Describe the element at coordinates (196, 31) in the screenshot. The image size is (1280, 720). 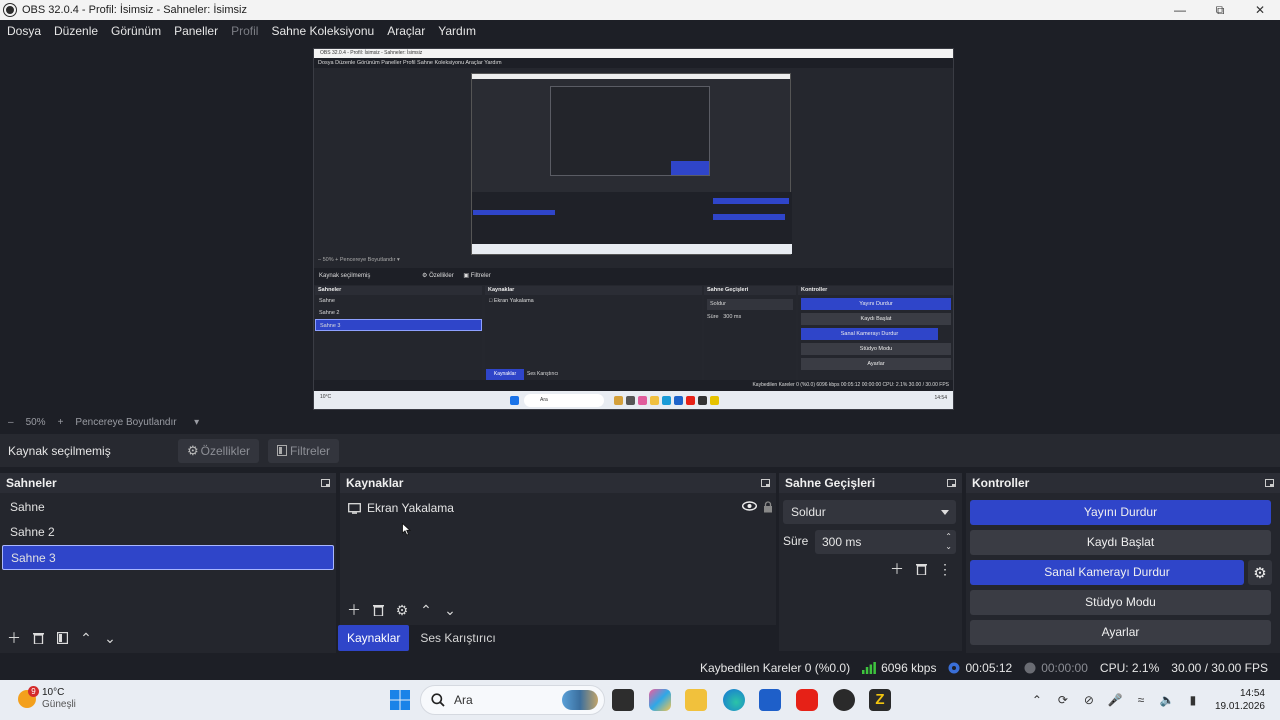
I see `menu-docks: Paneller` at that location.